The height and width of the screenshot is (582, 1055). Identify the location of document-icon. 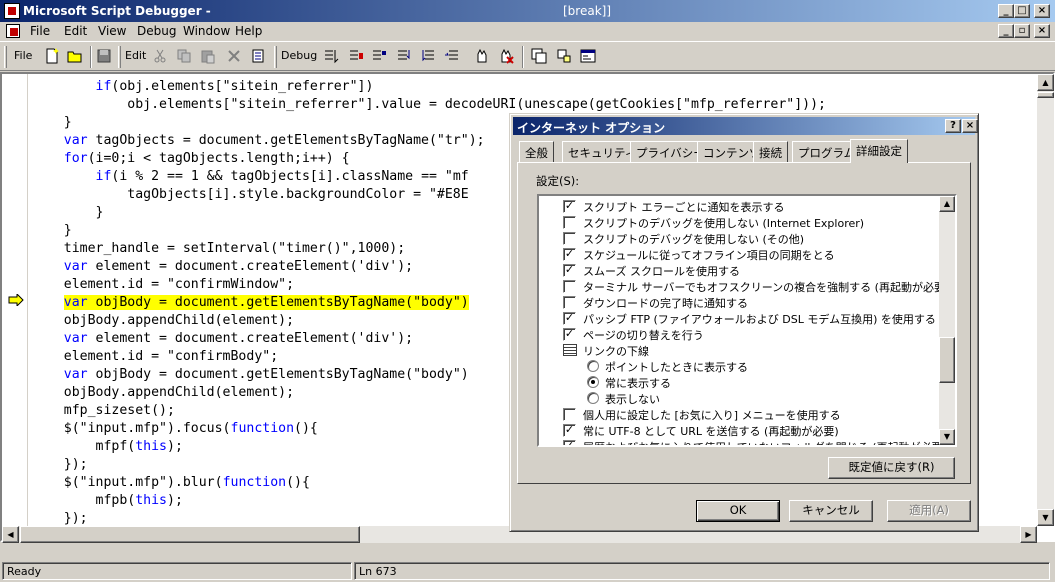
(13, 31).